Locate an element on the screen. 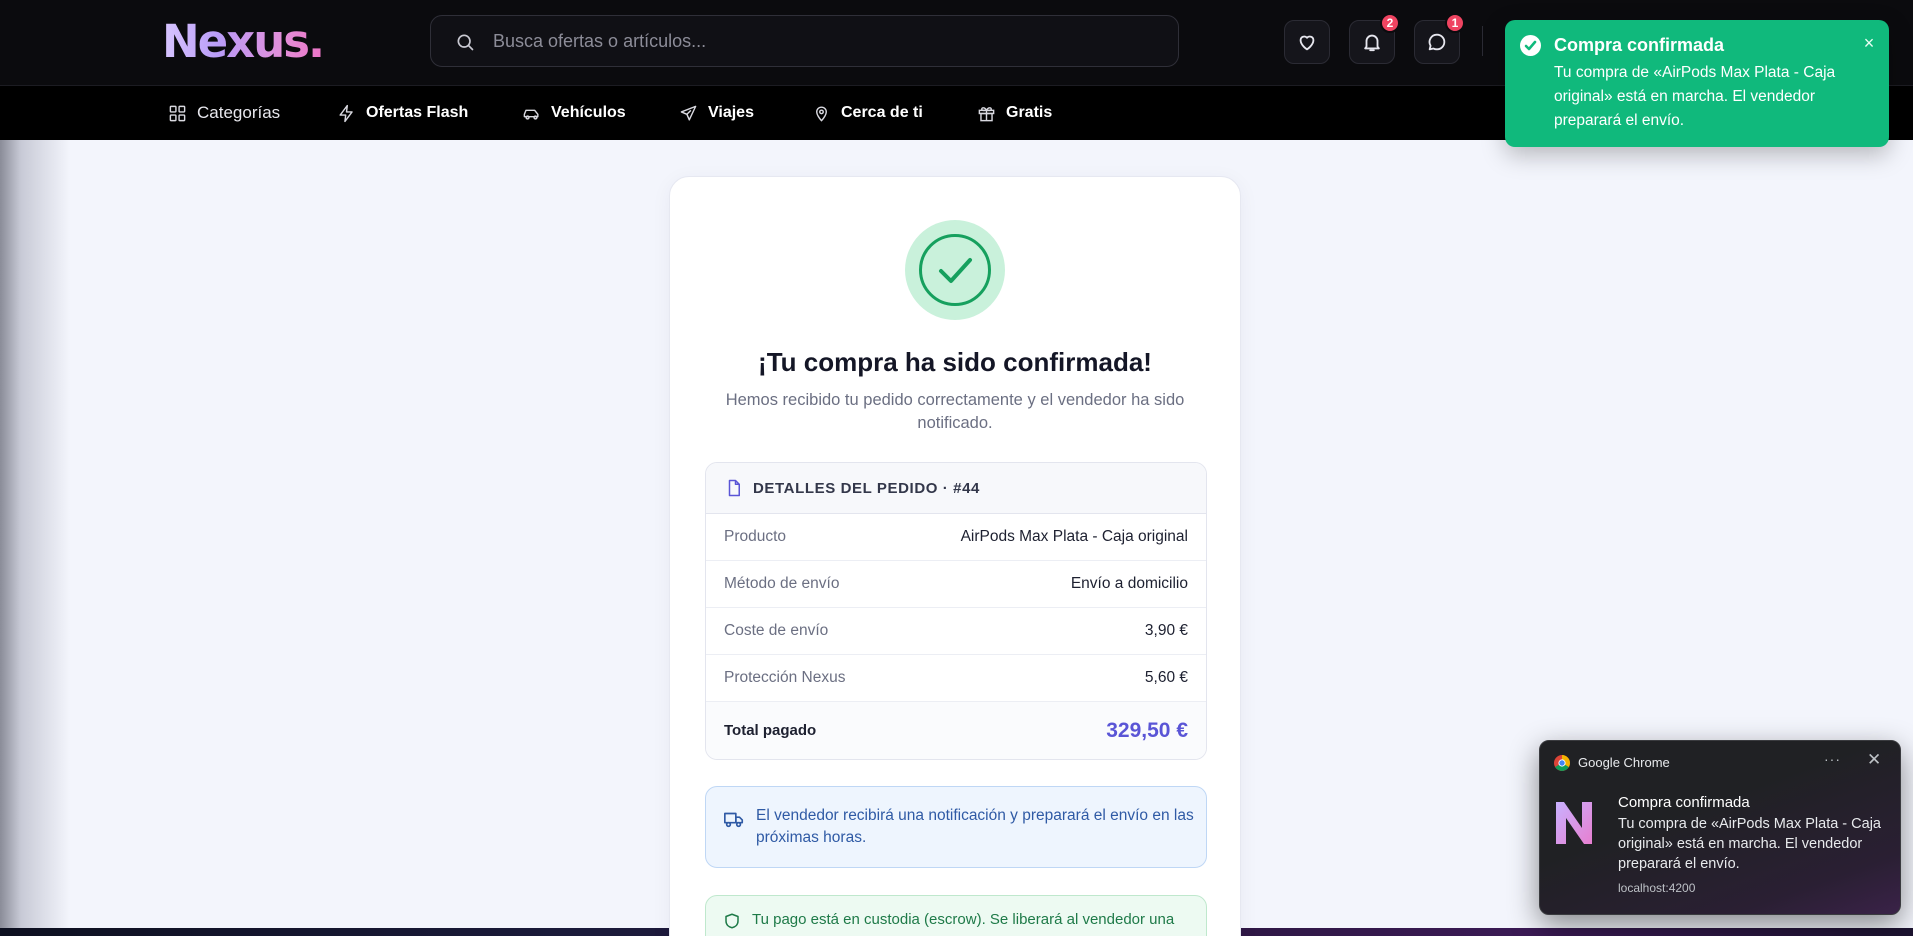  detail-label: Producto is located at coordinates (755, 536).